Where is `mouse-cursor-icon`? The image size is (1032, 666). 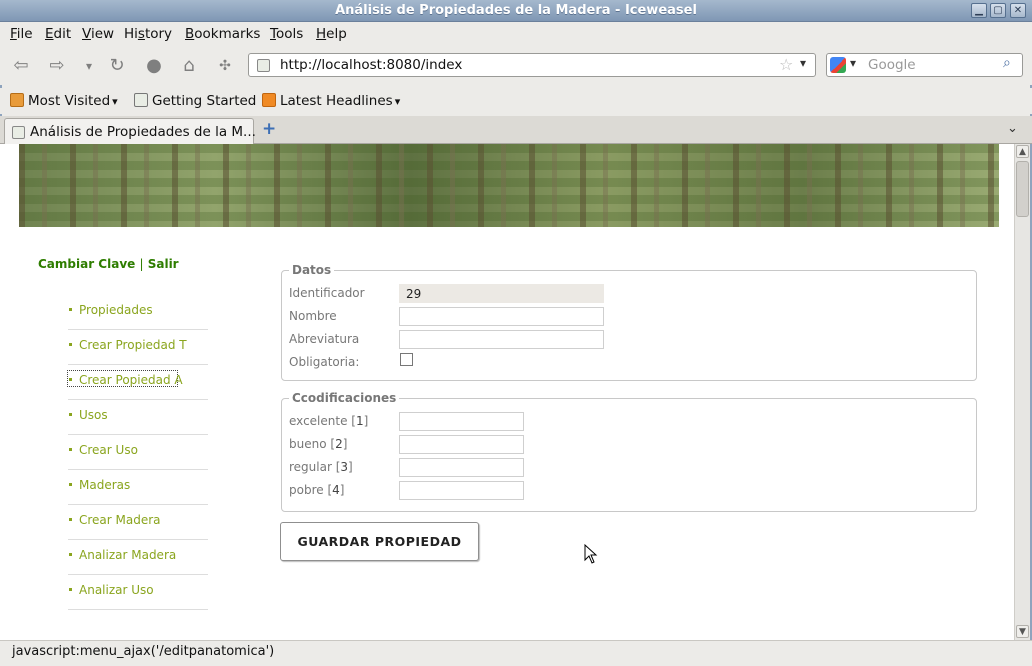
mouse-cursor-icon is located at coordinates (591, 553).